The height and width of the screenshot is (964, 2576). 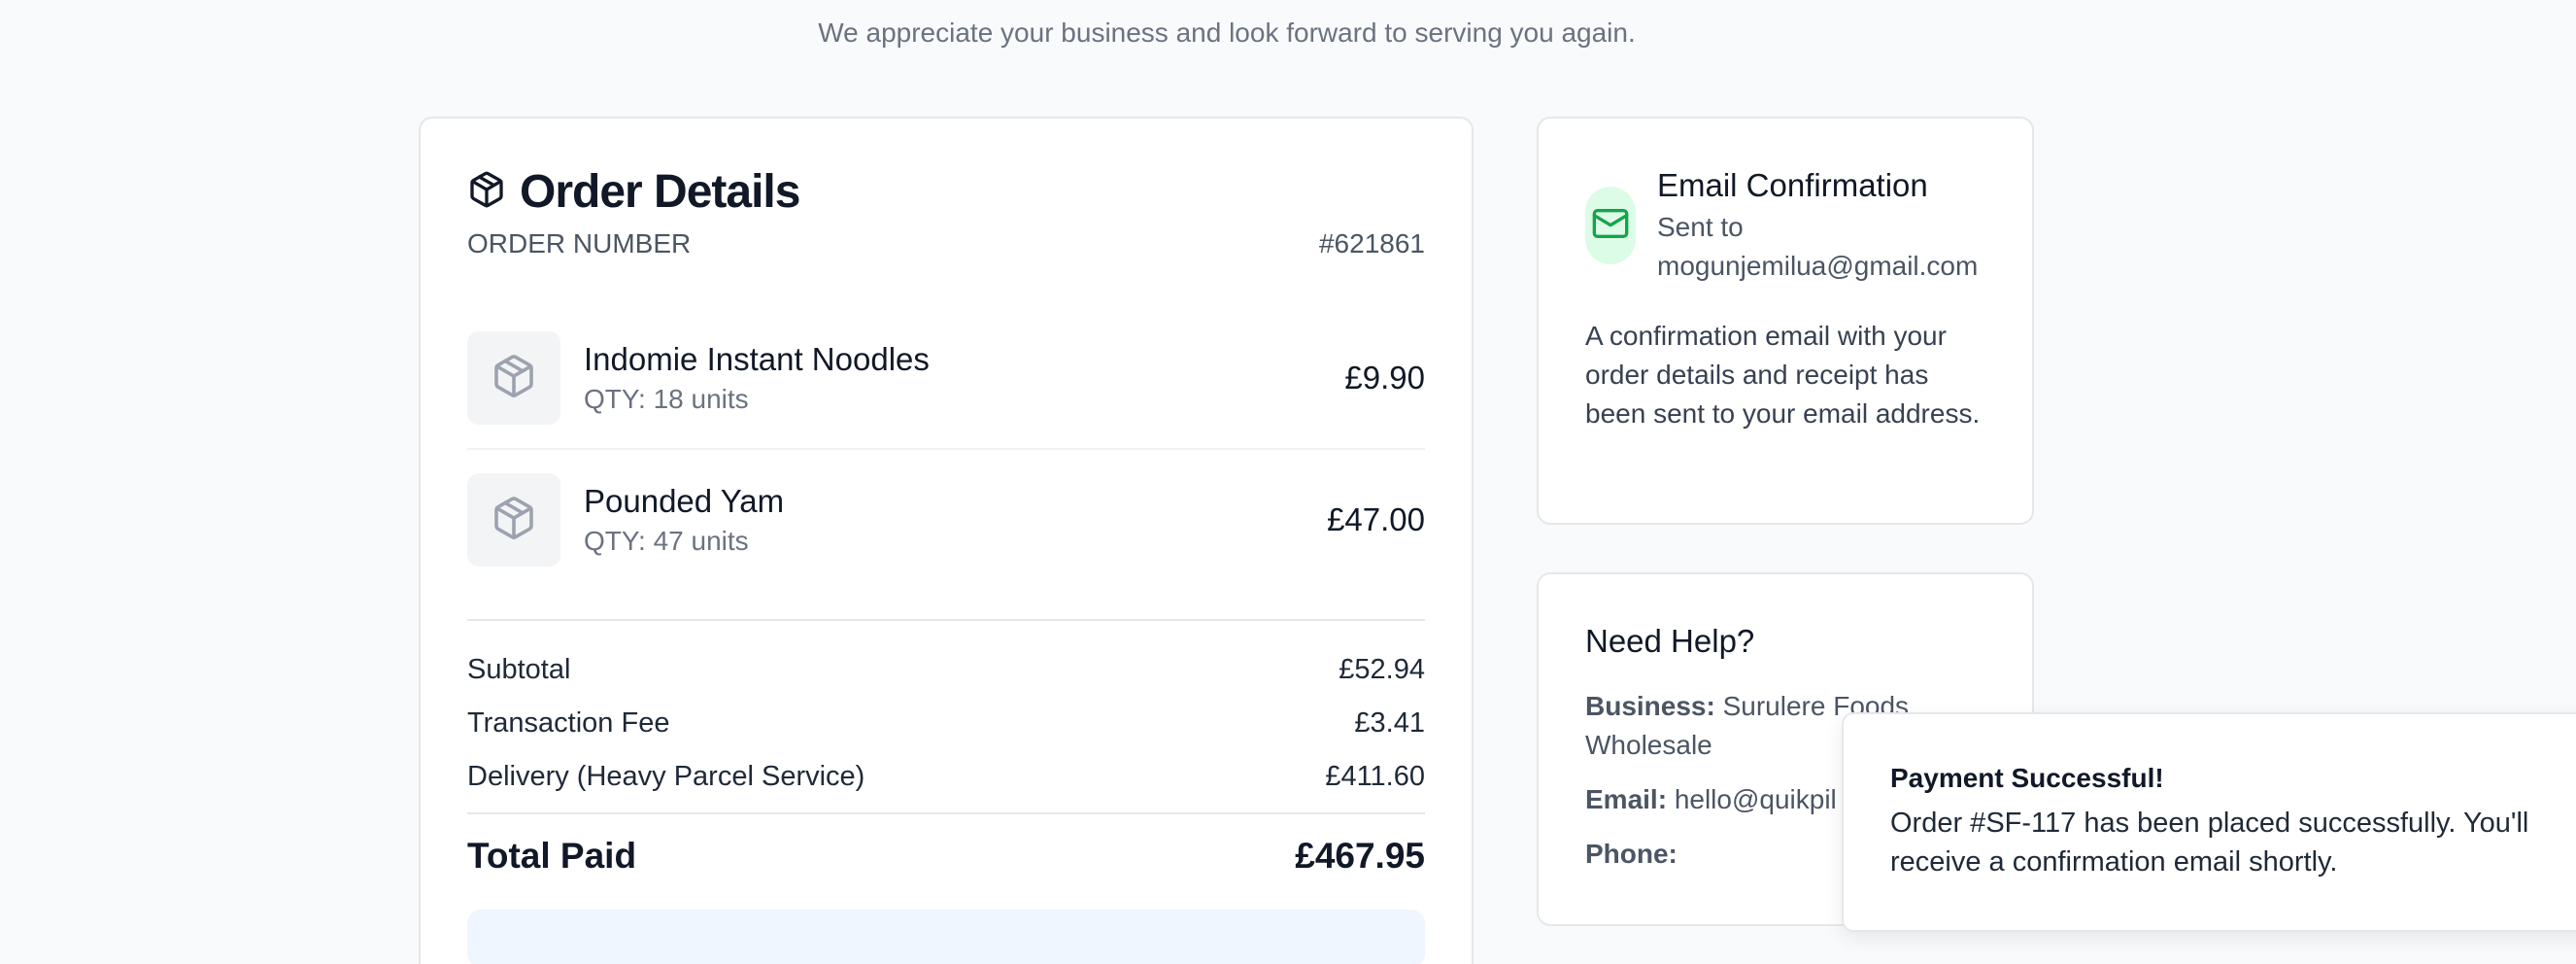 I want to click on order-number-row: ORDER NUMBER #621861, so click(x=946, y=243).